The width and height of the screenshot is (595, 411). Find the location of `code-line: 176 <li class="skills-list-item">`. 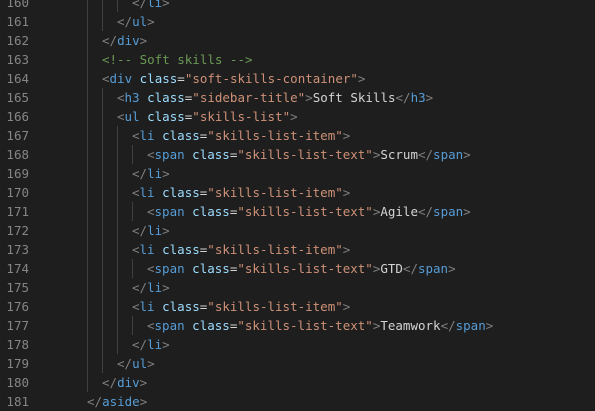

code-line: 176 <li class="skills-list-item"> is located at coordinates (297, 306).